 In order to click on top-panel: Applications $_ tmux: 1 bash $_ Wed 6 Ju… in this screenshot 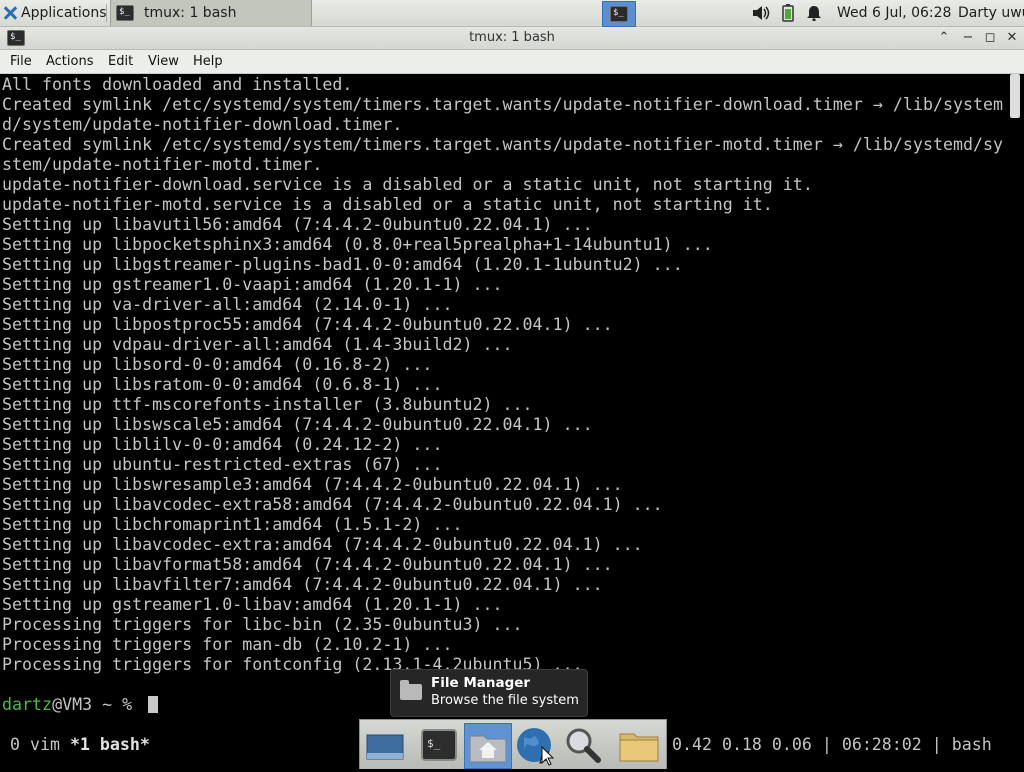, I will do `click(512, 13)`.